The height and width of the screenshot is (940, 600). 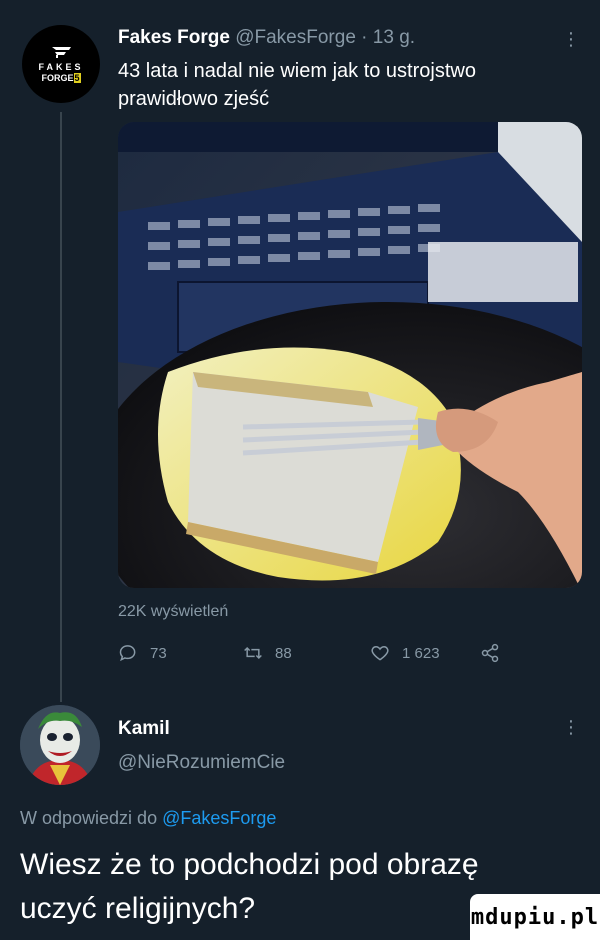 What do you see at coordinates (144, 729) in the screenshot?
I see `reply-author-name: Kamil` at bounding box center [144, 729].